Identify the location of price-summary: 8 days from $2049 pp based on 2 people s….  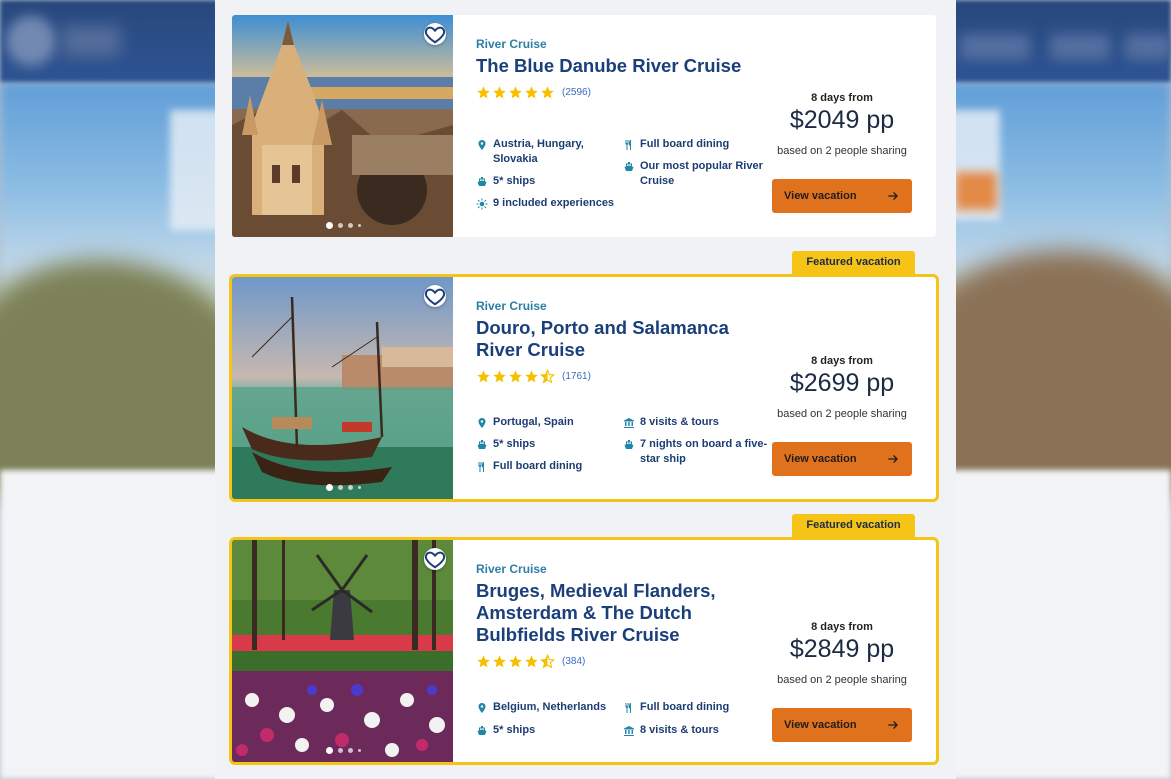
(842, 124).